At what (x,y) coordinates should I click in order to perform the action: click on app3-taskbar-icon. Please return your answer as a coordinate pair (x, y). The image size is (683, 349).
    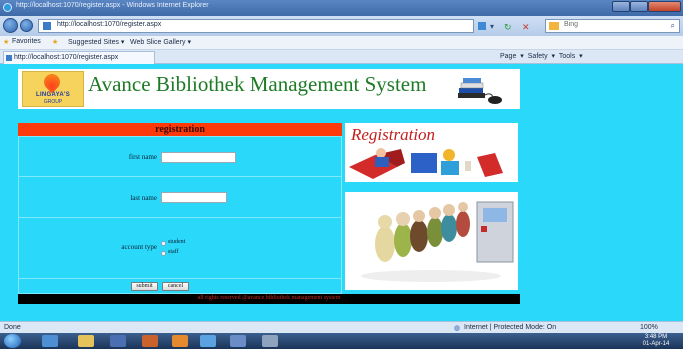
    Looking at the image, I should click on (270, 341).